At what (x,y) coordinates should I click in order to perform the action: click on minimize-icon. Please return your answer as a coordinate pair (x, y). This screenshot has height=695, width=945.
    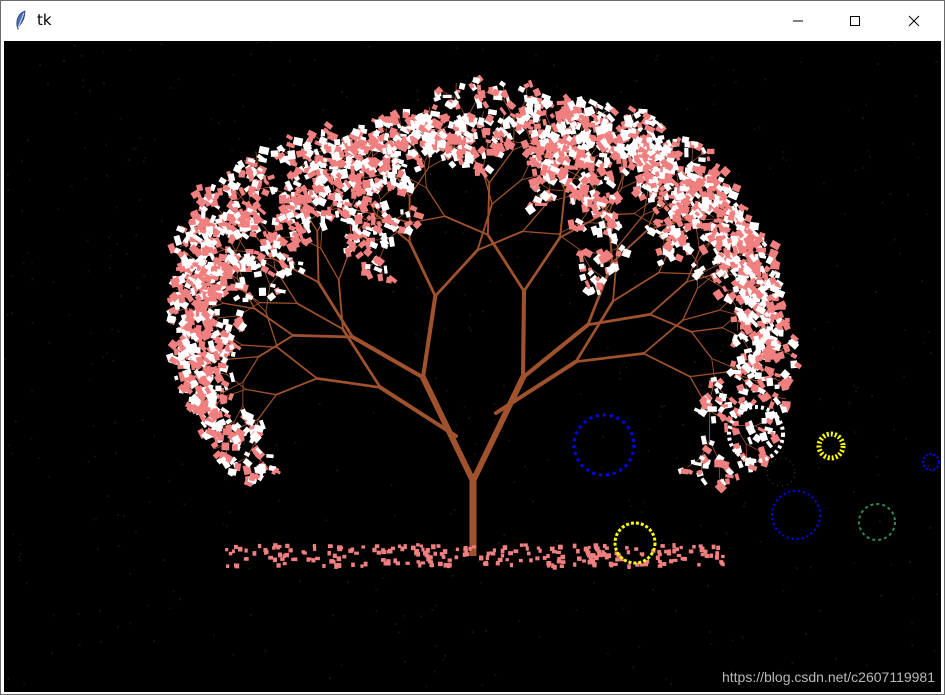
    Looking at the image, I should click on (798, 20).